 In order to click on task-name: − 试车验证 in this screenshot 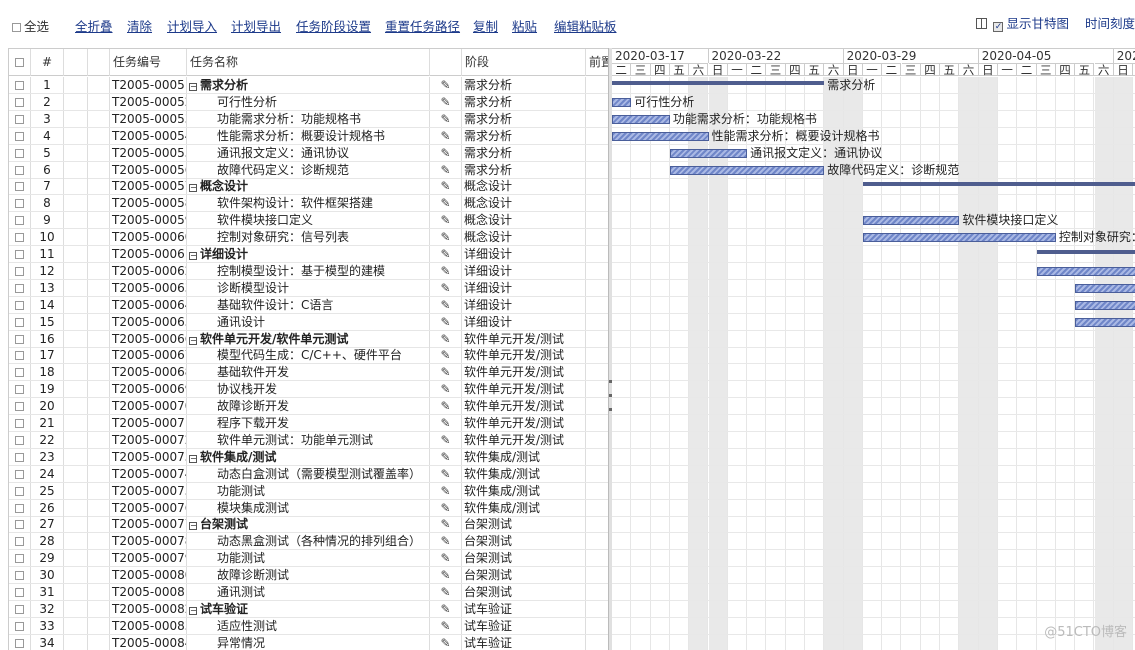, I will do `click(308, 608)`.